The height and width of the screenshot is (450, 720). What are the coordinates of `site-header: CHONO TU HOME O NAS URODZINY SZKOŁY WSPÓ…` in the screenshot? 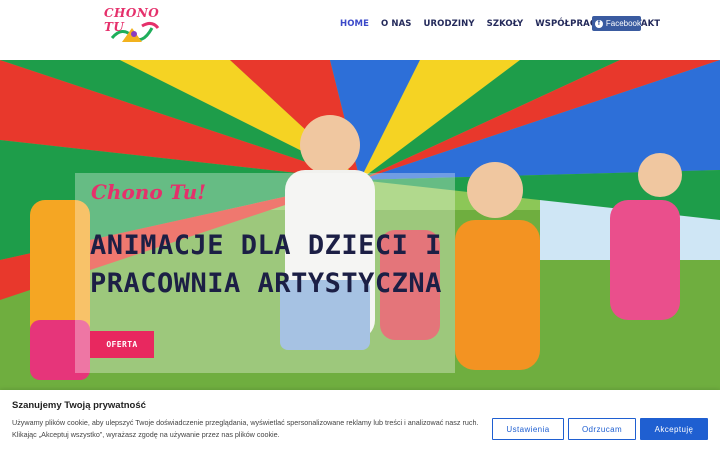 It's located at (360, 30).